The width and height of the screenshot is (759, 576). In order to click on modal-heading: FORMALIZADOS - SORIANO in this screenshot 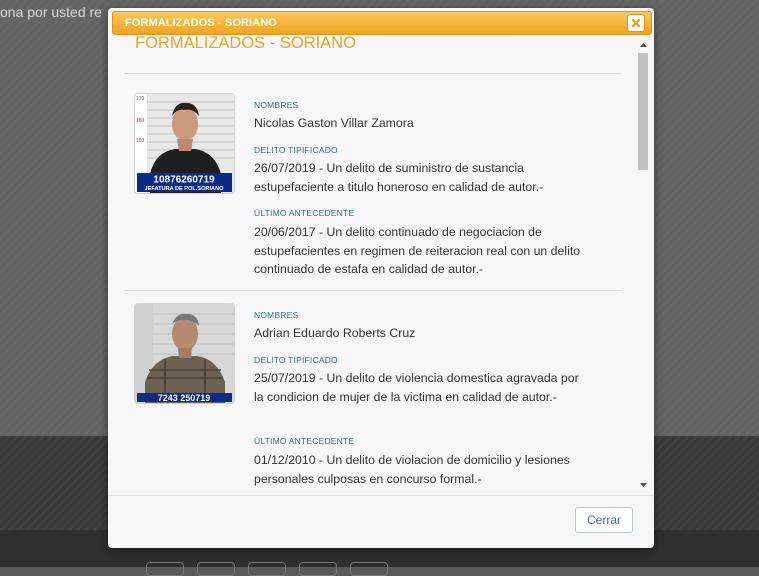, I will do `click(245, 43)`.